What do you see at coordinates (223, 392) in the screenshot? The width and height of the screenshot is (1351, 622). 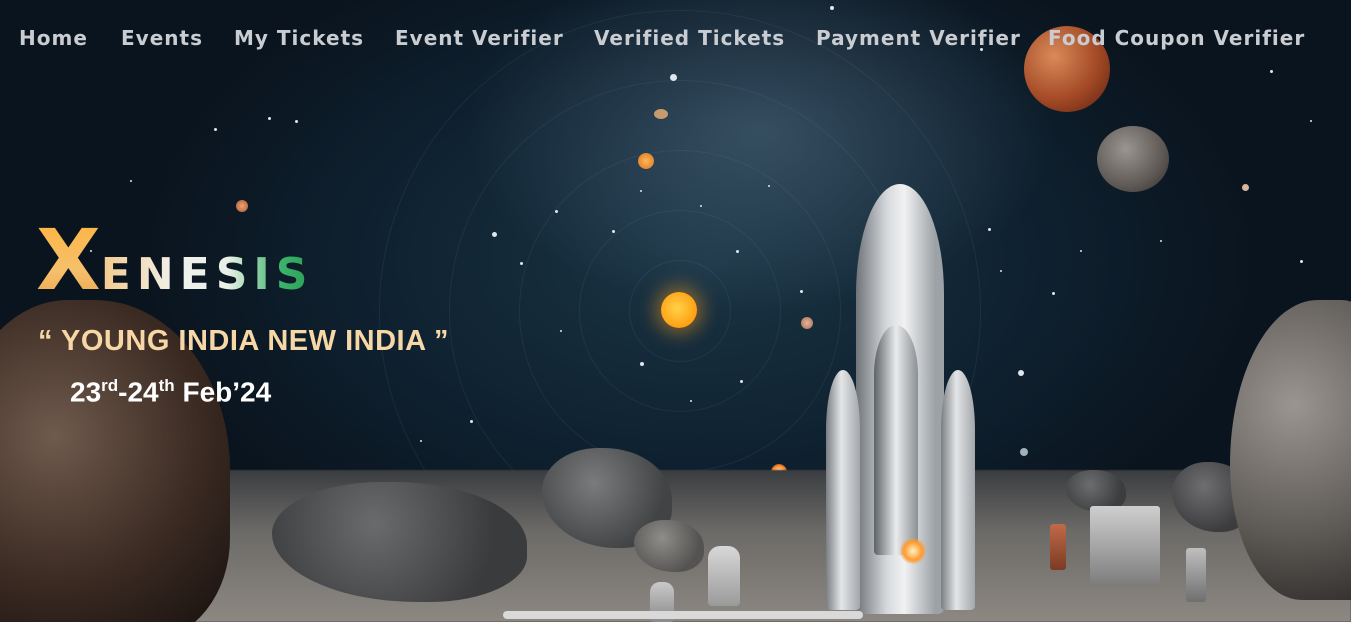 I see `date-month-year: Feb’24` at bounding box center [223, 392].